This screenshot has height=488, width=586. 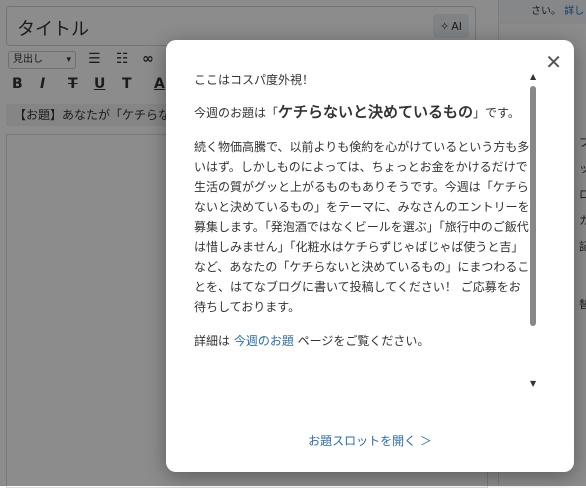 What do you see at coordinates (533, 76) in the screenshot?
I see `scroll-up-icon: ▲` at bounding box center [533, 76].